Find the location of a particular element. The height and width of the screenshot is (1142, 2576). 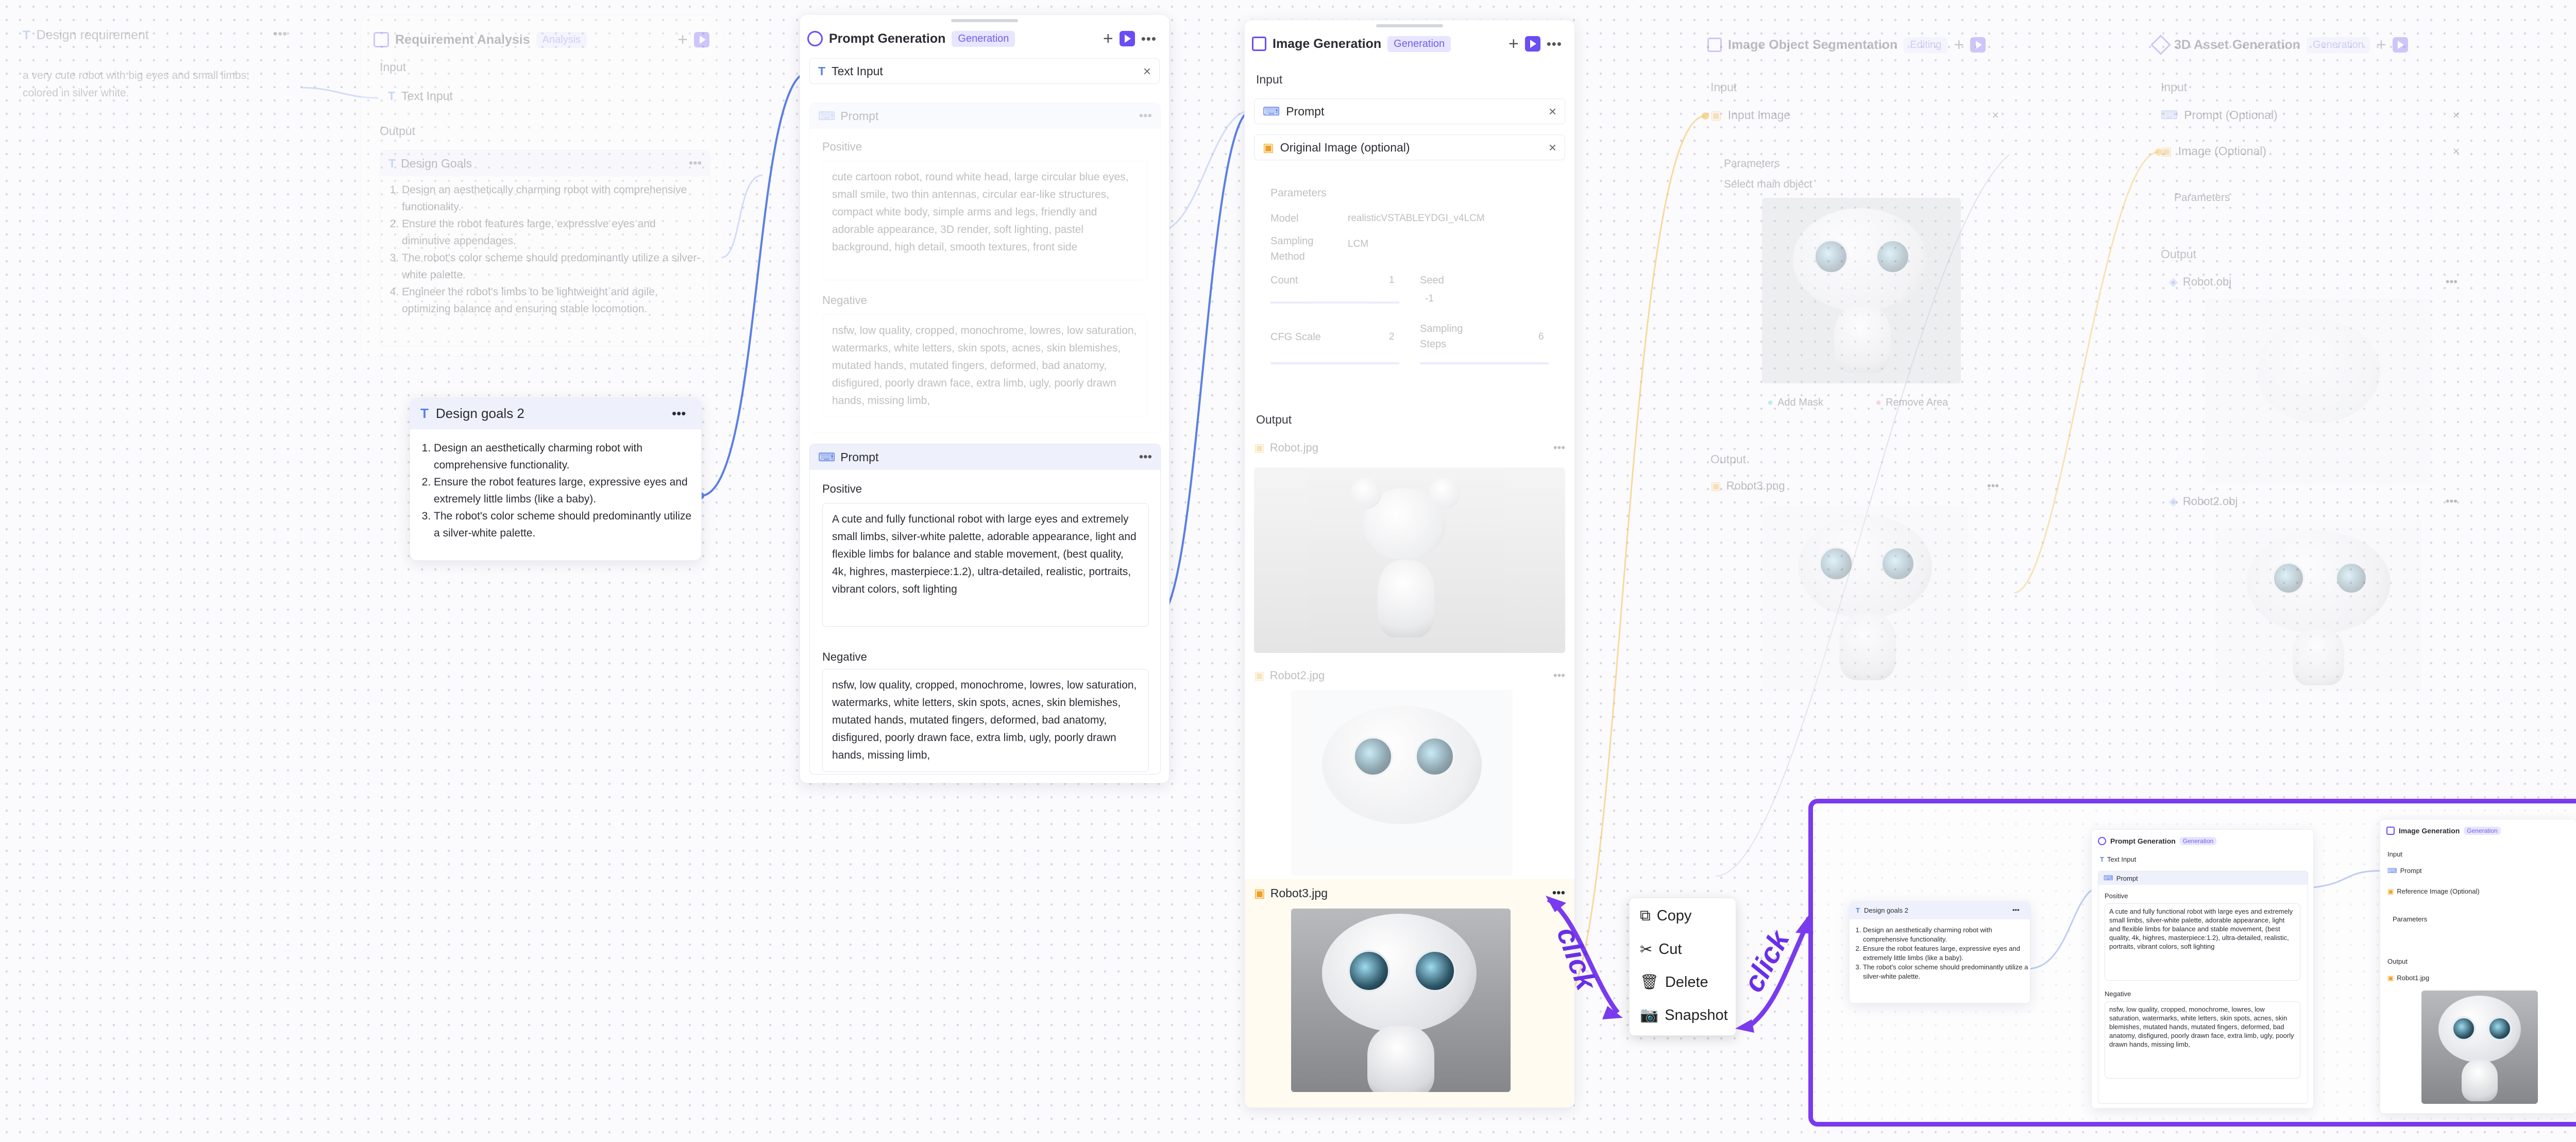

output-name: Robot3.png is located at coordinates (1755, 485).